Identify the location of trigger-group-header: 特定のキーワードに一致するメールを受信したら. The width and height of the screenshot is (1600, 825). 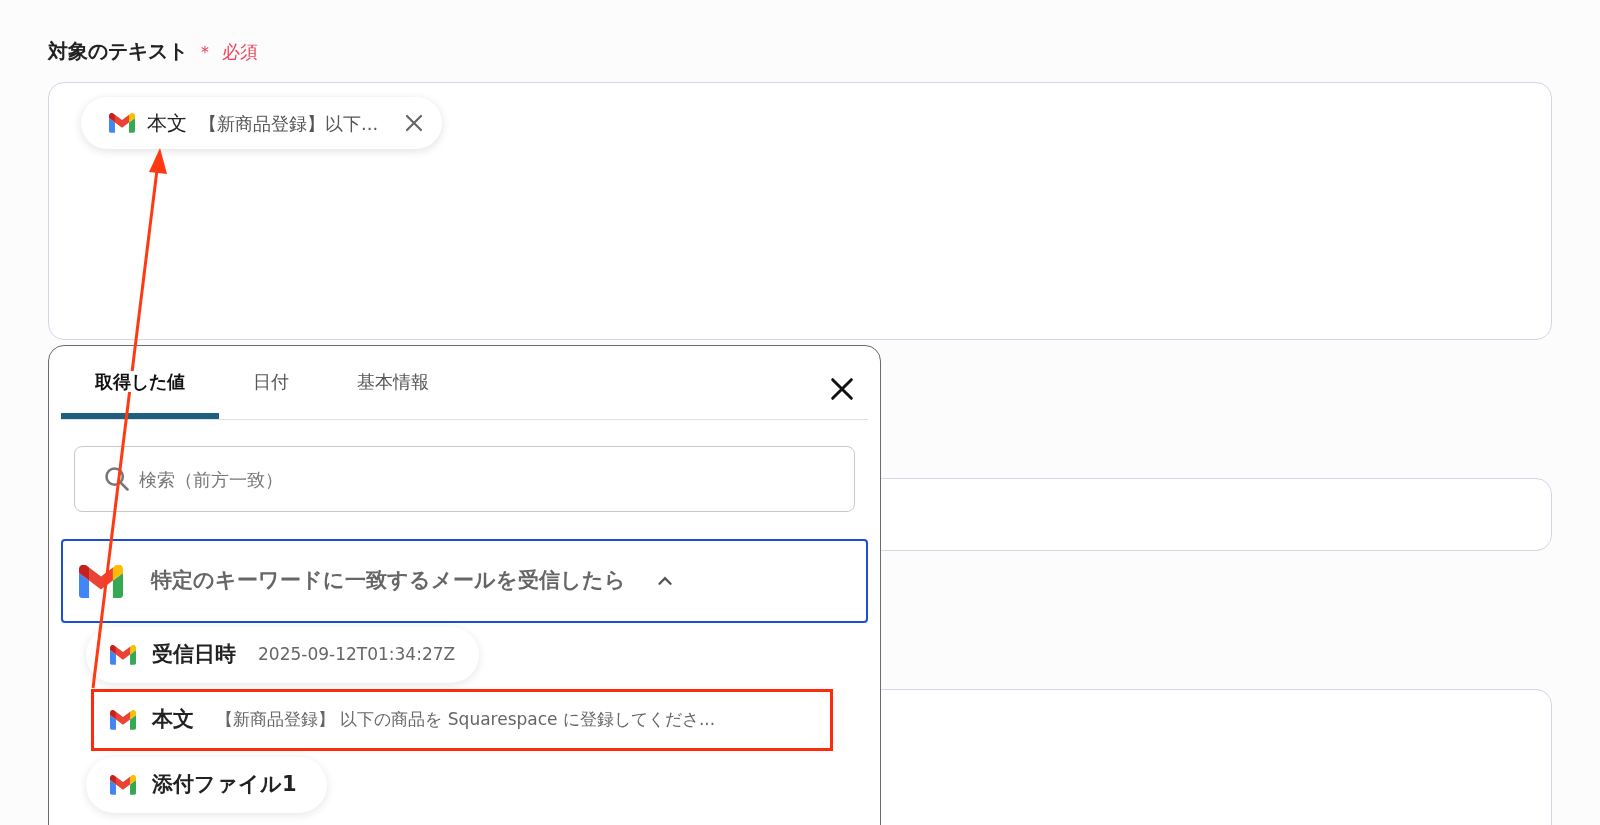
(464, 581).